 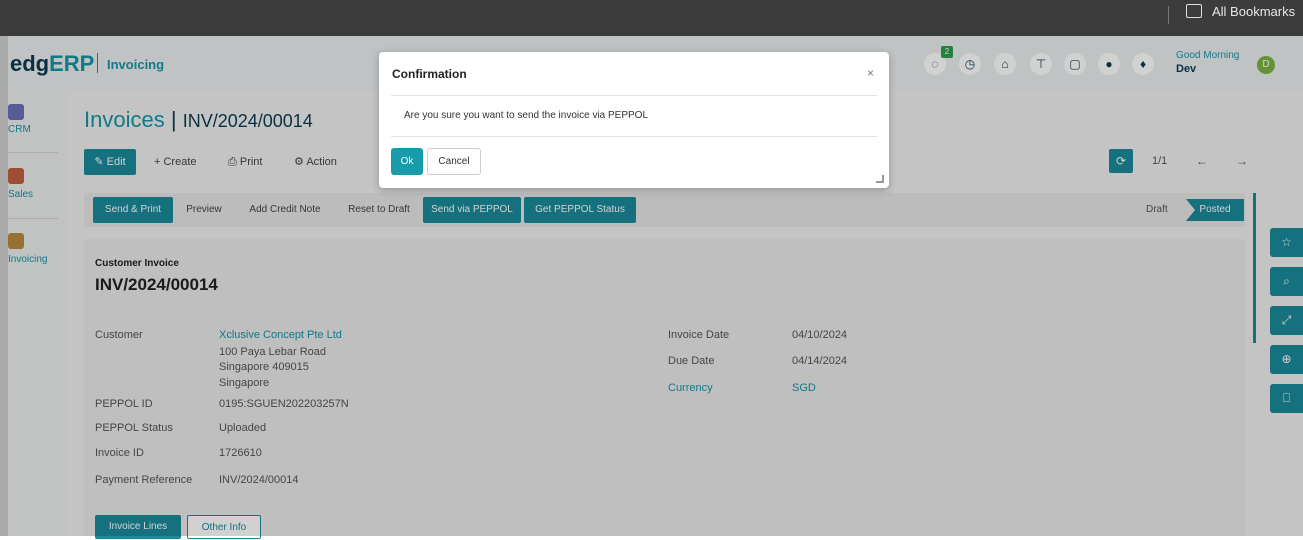 What do you see at coordinates (651, 18) in the screenshot?
I see `browser-bookmarks-bar` at bounding box center [651, 18].